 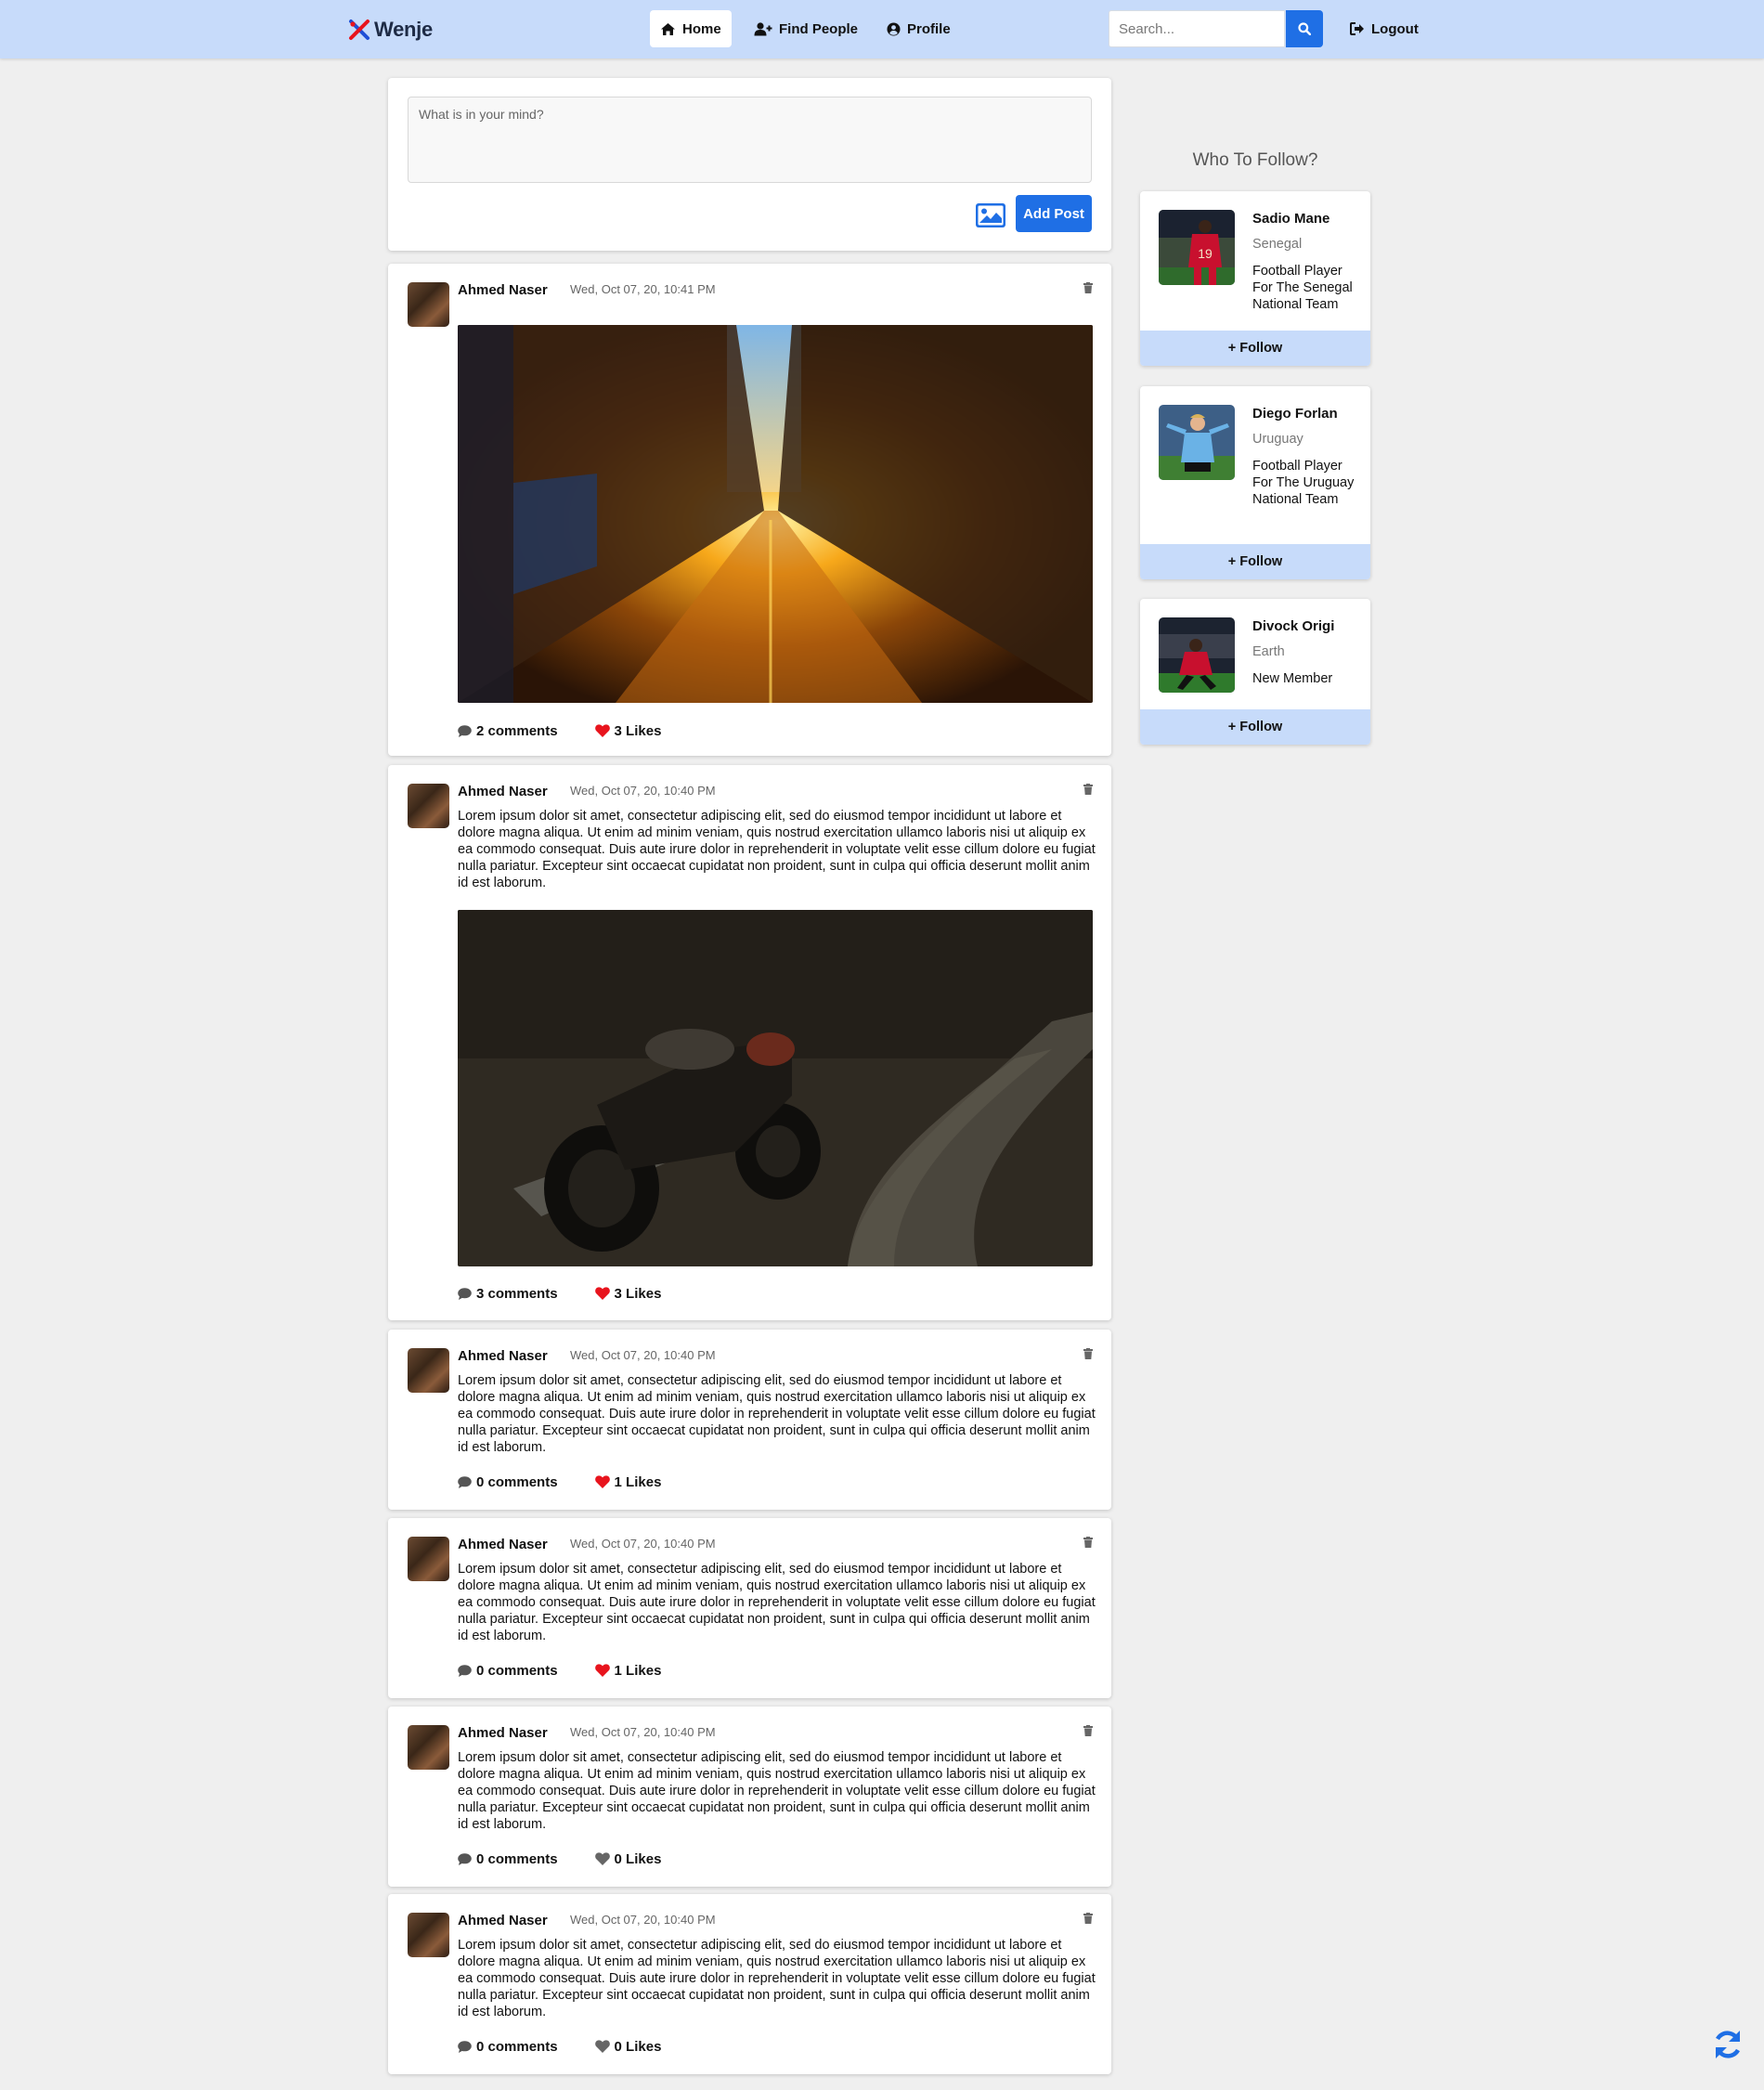 I want to click on person-name: Divock Origi, so click(x=1293, y=626).